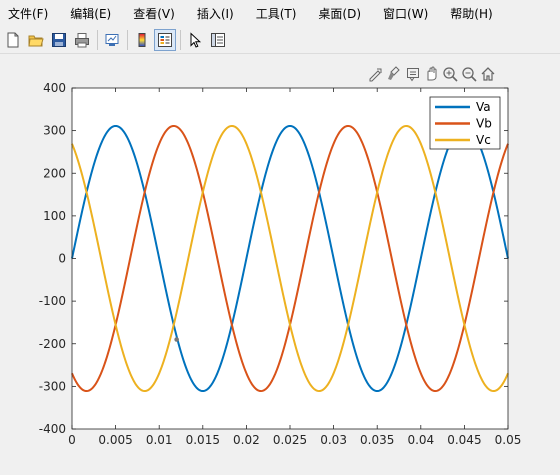 This screenshot has height=475, width=560. I want to click on legend: Va Vb Vc, so click(465, 123).